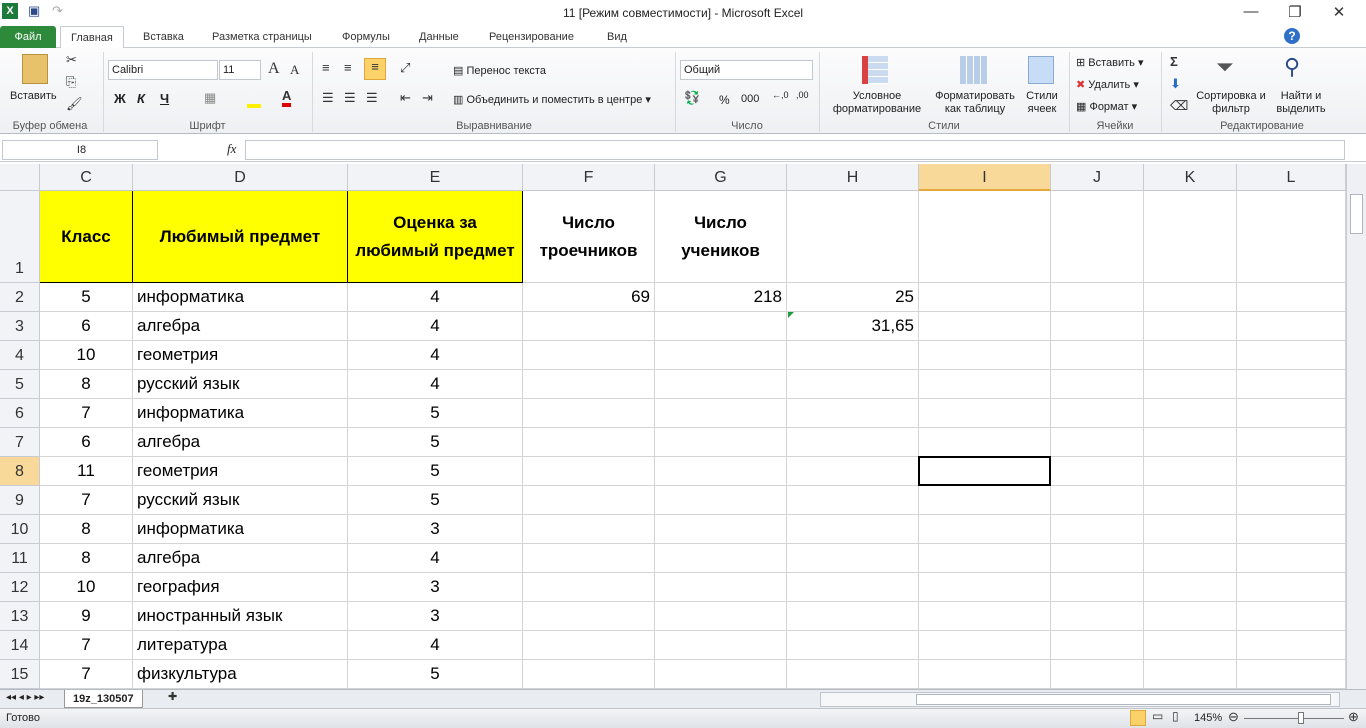 This screenshot has height=728, width=1366. What do you see at coordinates (985, 442) in the screenshot?
I see `cell-I7` at bounding box center [985, 442].